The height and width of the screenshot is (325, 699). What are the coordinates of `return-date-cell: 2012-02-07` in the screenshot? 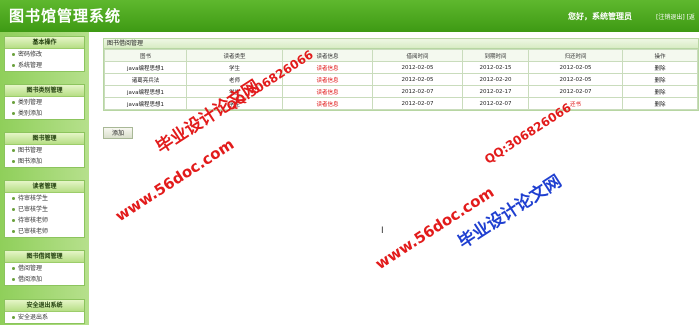 It's located at (575, 91).